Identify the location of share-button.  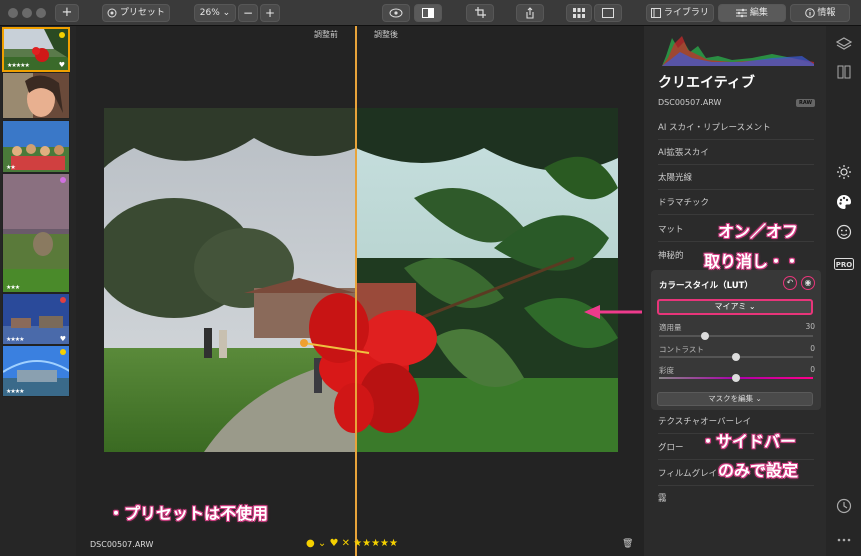
(530, 13).